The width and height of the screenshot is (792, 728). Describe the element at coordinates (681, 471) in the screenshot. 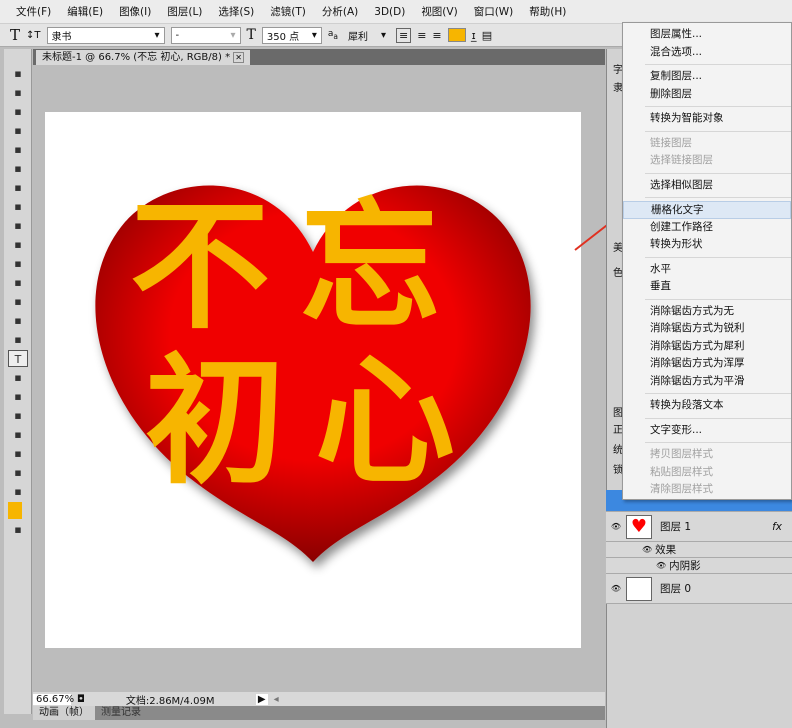

I see `context-menu-item: 粘贴图层样式` at that location.